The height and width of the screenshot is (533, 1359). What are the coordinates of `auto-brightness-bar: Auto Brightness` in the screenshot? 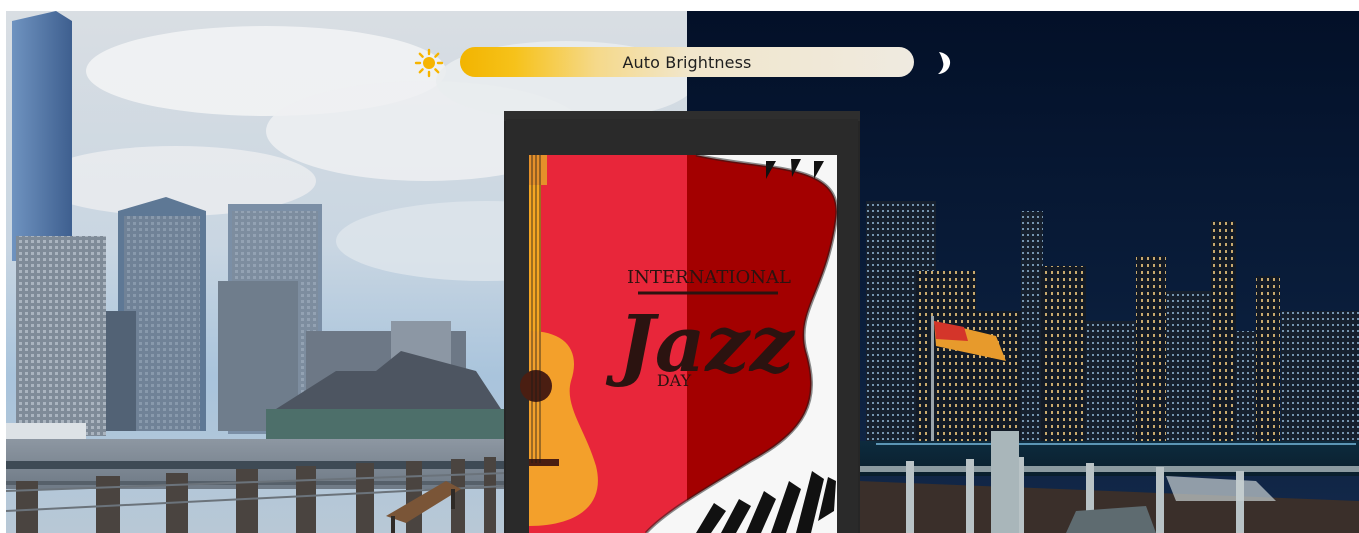 It's located at (687, 62).